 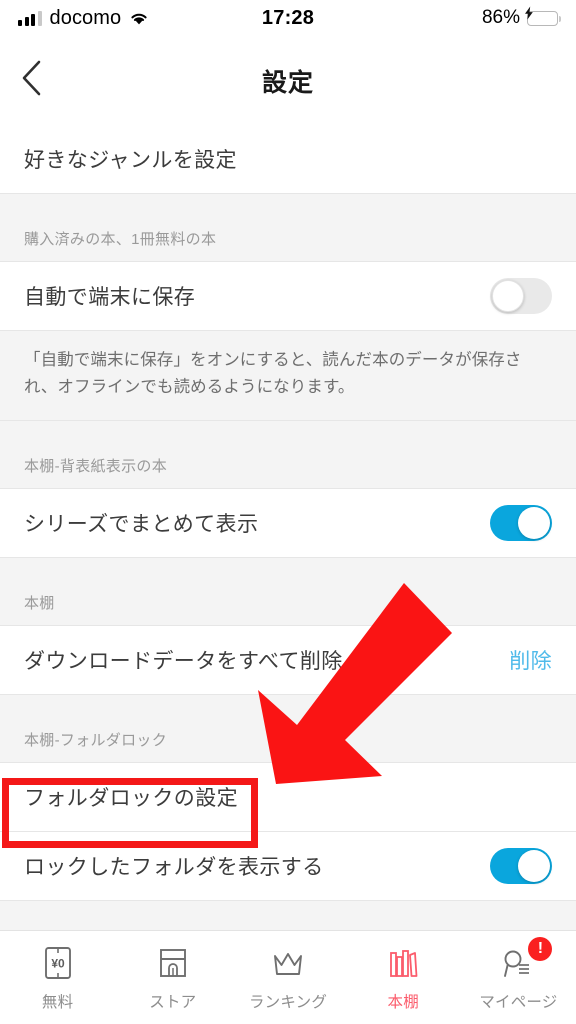 I want to click on settings-row-folderlock-setting: フォルダロックの設定, so click(x=288, y=797).